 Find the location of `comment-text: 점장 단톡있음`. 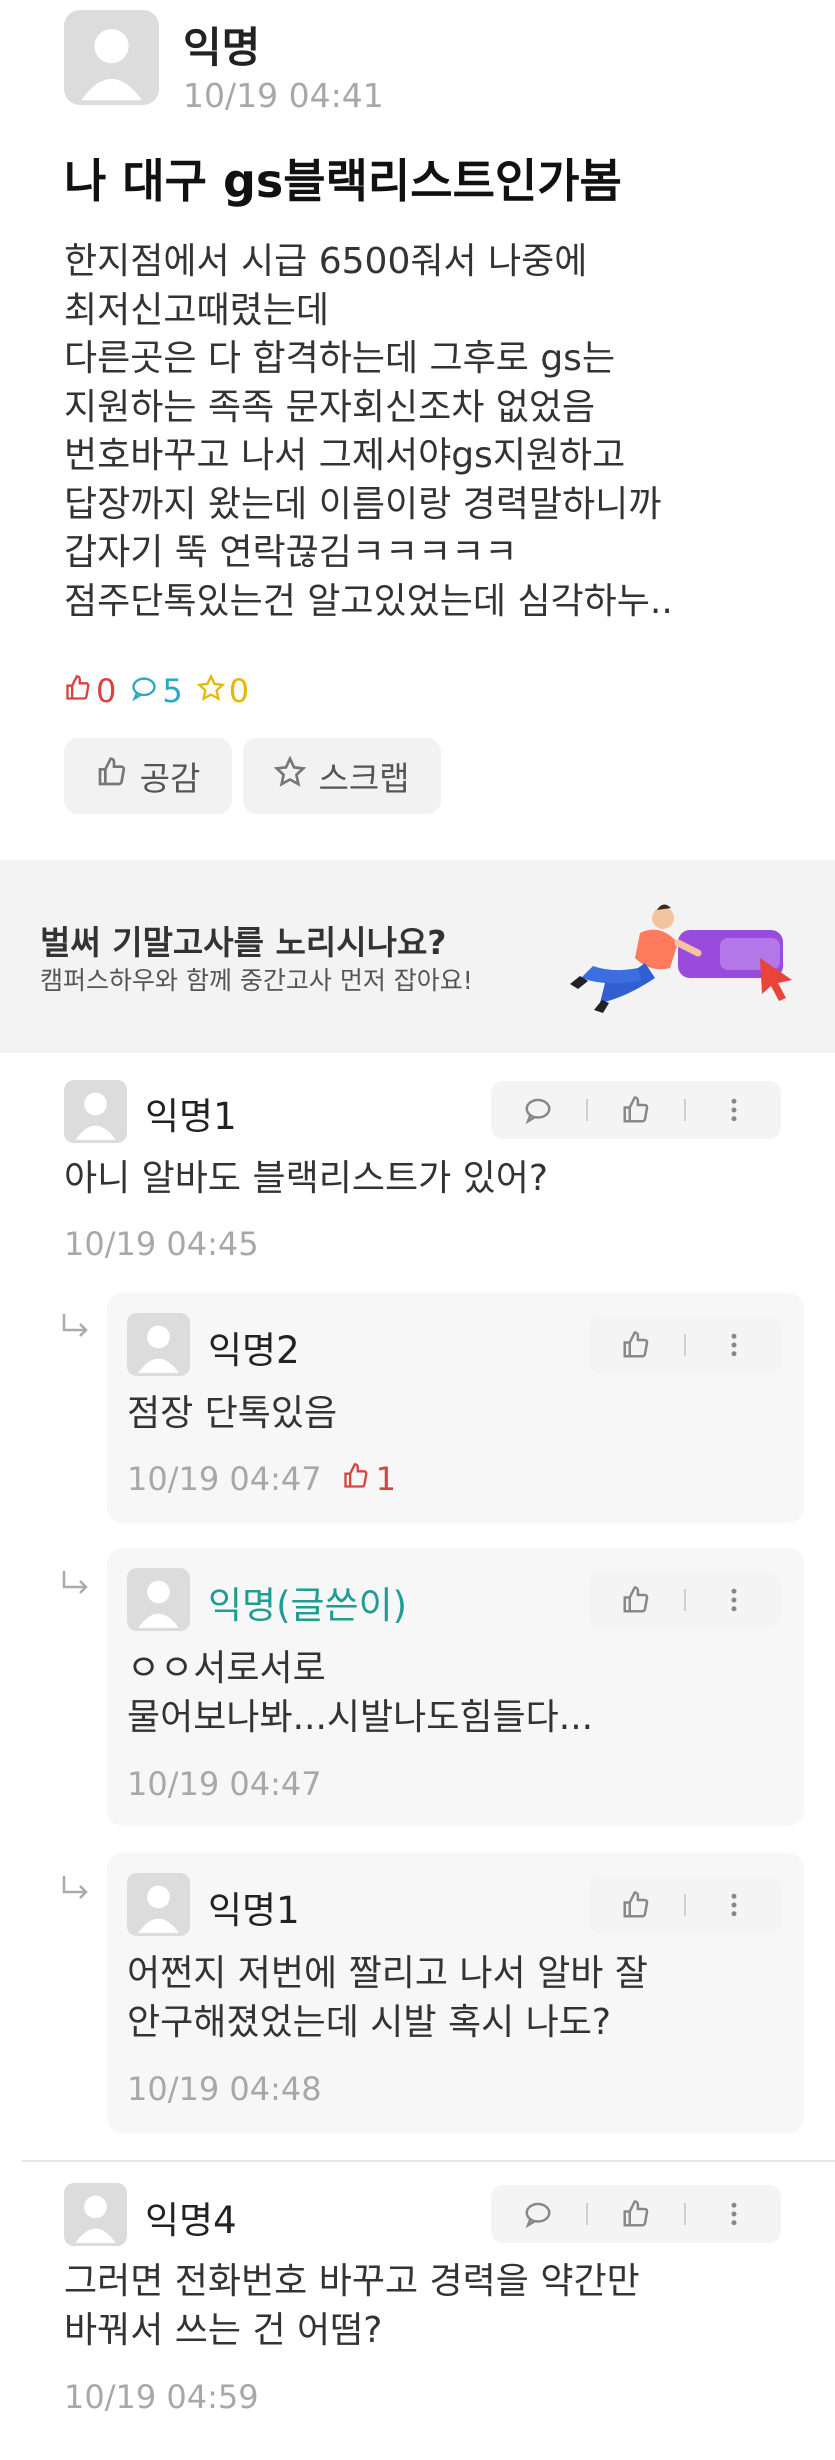

comment-text: 점장 단톡있음 is located at coordinates (232, 1413).